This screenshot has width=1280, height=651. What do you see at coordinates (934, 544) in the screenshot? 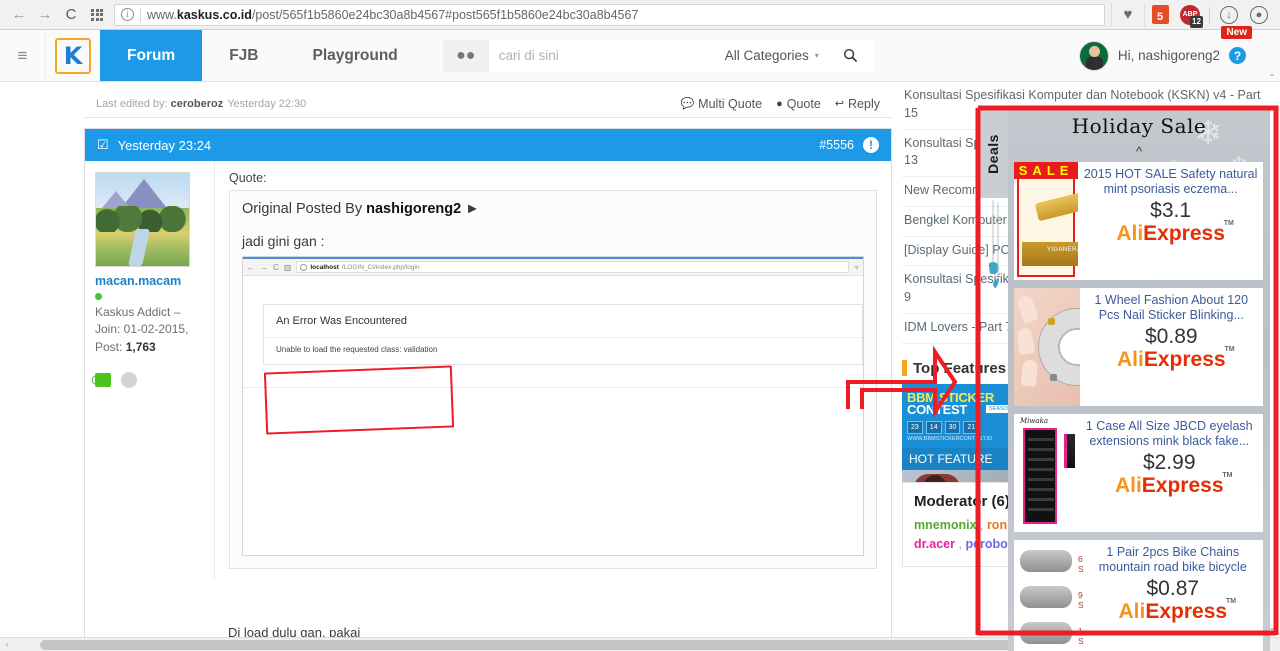
I see `moderator-link: dr.acer` at bounding box center [934, 544].